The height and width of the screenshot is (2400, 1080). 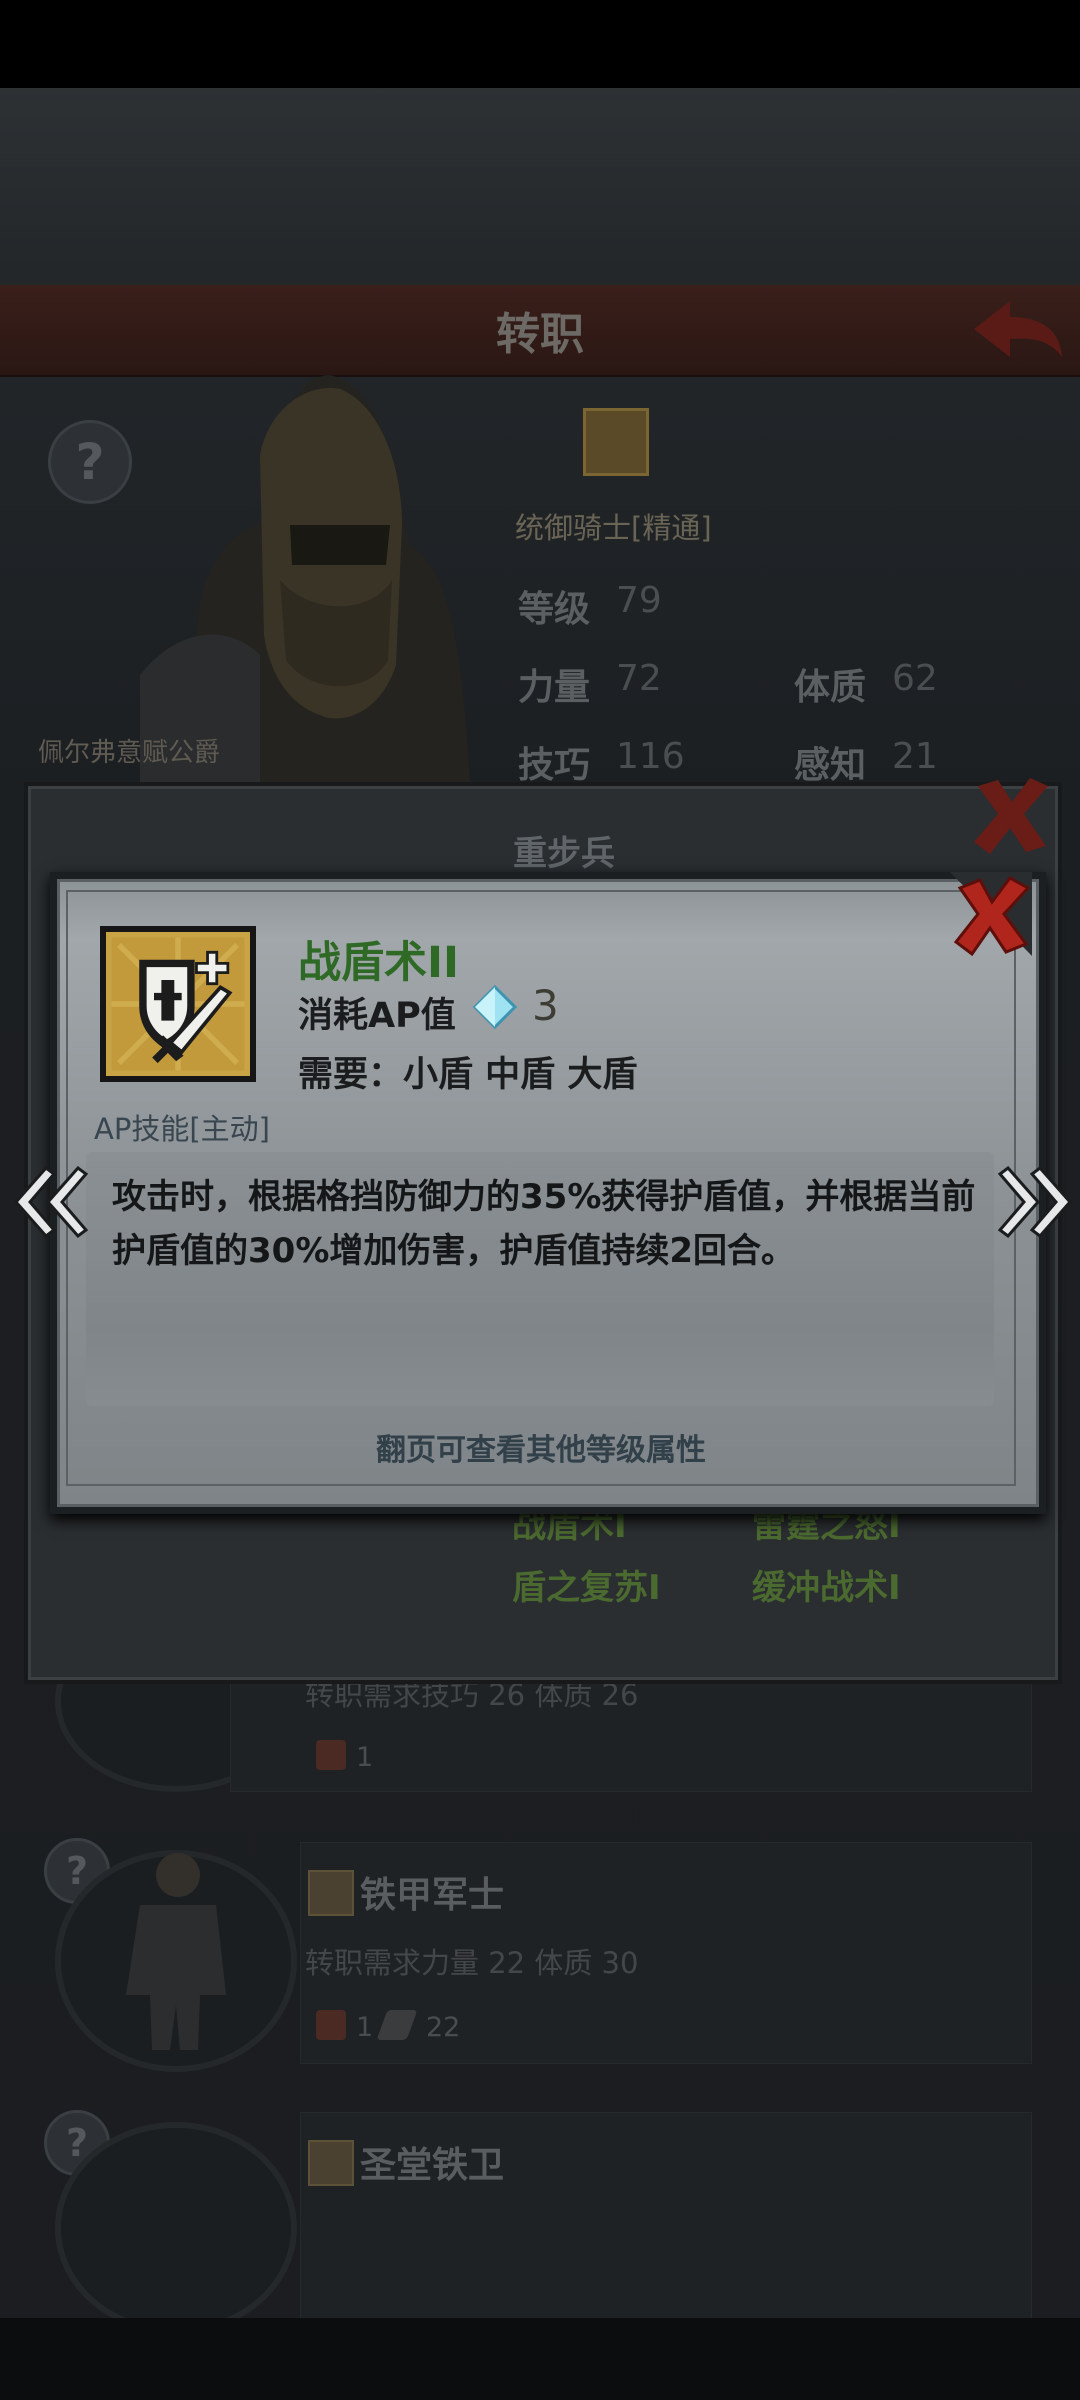 I want to click on skill-type: AP技能[主动], so click(x=182, y=1129).